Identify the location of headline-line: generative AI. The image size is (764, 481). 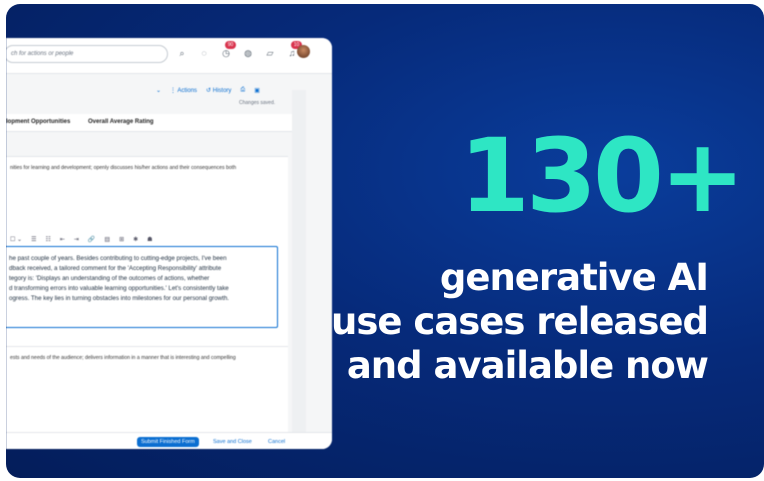
(574, 277).